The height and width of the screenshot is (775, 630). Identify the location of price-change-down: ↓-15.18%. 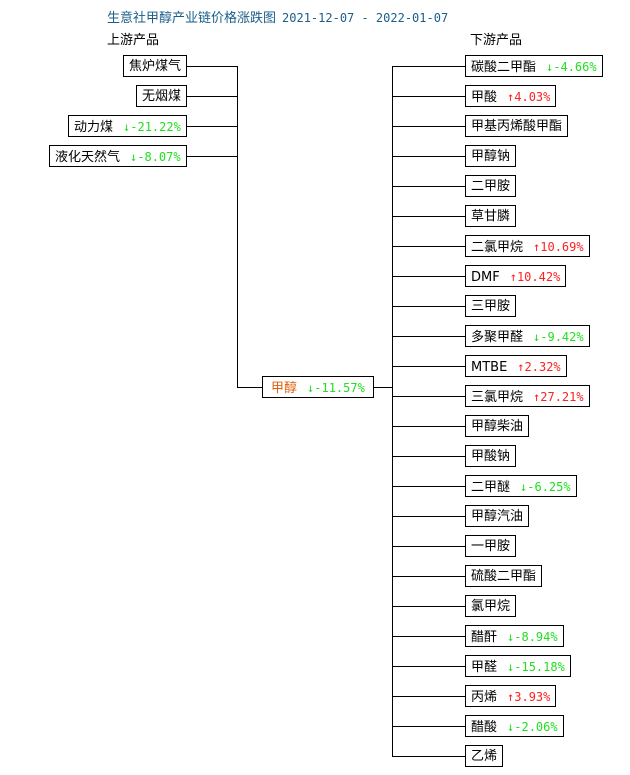
(536, 667).